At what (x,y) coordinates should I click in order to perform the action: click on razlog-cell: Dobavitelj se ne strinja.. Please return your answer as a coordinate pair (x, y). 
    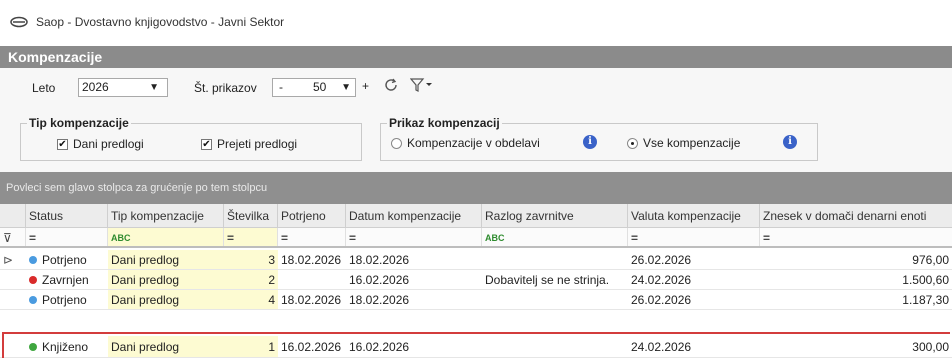
    Looking at the image, I should click on (547, 280).